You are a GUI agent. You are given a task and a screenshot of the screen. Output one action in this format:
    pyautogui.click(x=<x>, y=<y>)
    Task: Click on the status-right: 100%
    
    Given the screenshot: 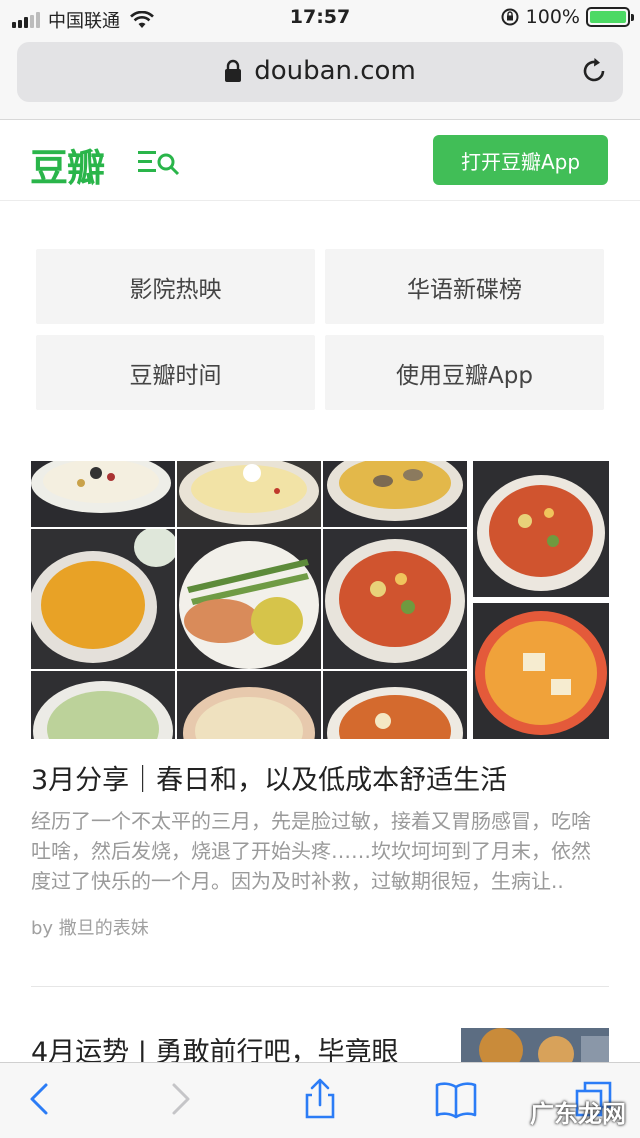 What is the action you would take?
    pyautogui.click(x=567, y=17)
    